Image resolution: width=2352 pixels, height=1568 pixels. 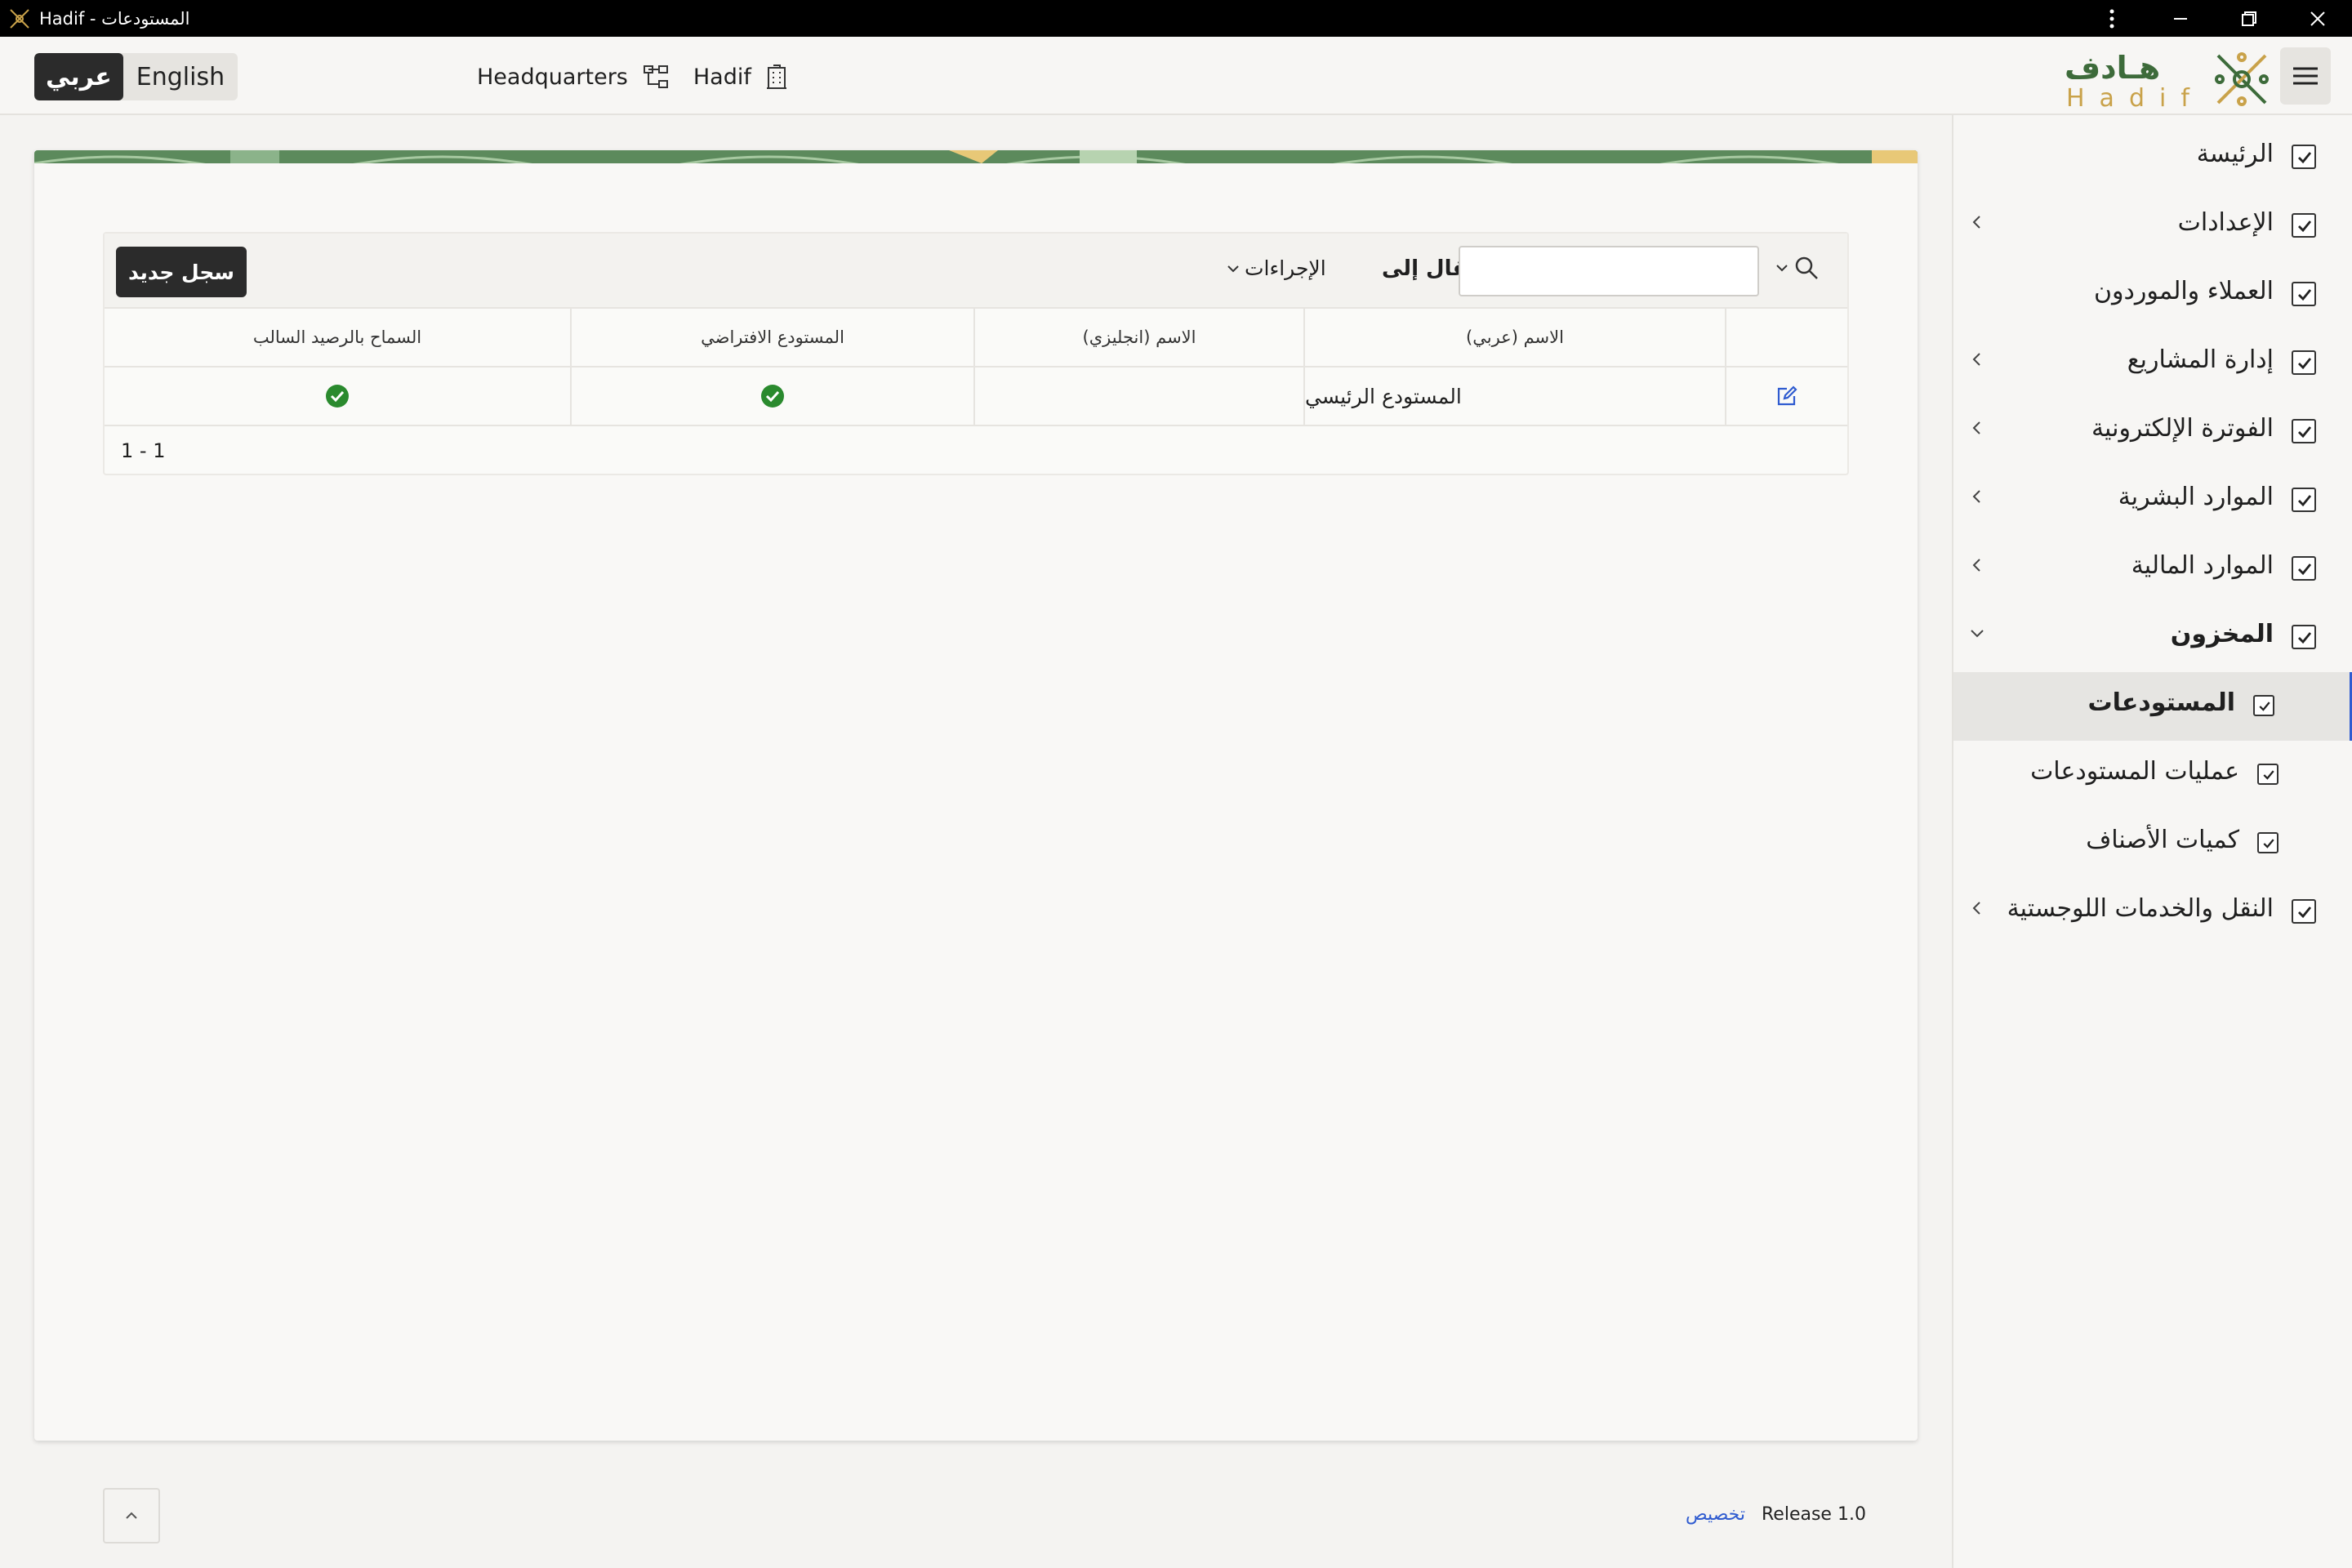 What do you see at coordinates (771, 338) in the screenshot?
I see `column-header-default-warehouse: المستودع الافتراضي` at bounding box center [771, 338].